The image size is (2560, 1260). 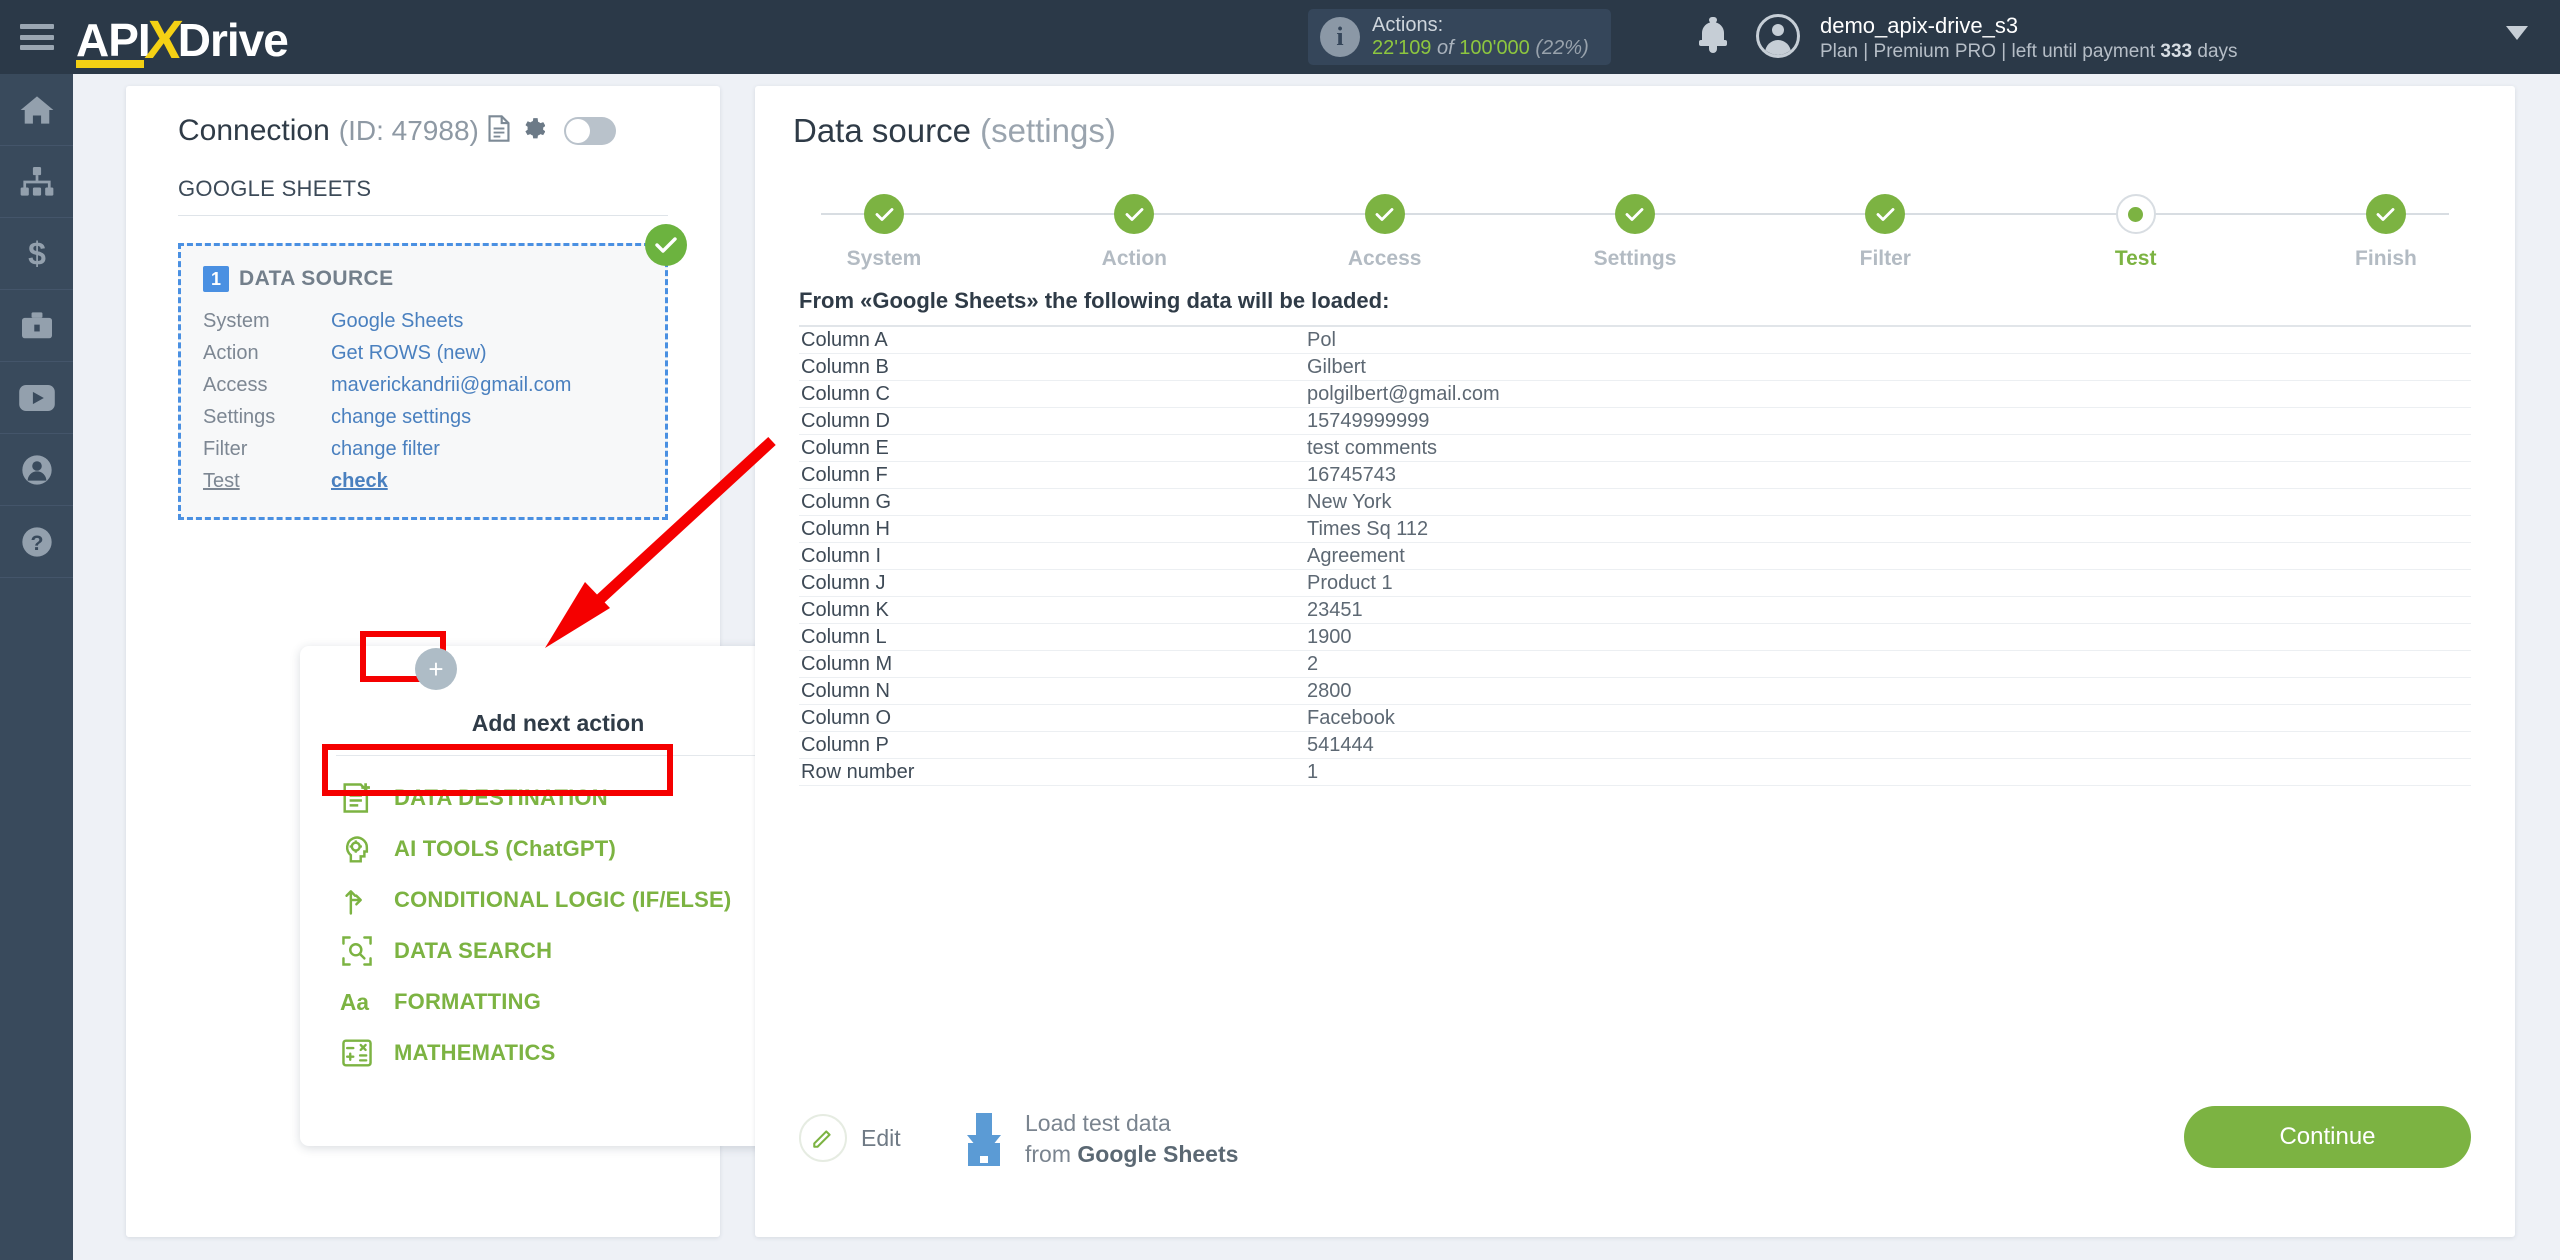 What do you see at coordinates (1562, 48) in the screenshot?
I see `actions-percent: (22%)` at bounding box center [1562, 48].